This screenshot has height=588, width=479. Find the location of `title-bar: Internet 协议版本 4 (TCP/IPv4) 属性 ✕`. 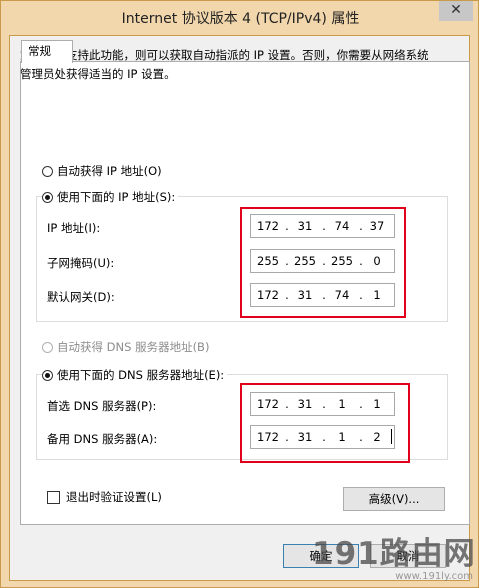

title-bar: Internet 协议版本 4 (TCP/IPv4) 属性 ✕ is located at coordinates (240, 18).